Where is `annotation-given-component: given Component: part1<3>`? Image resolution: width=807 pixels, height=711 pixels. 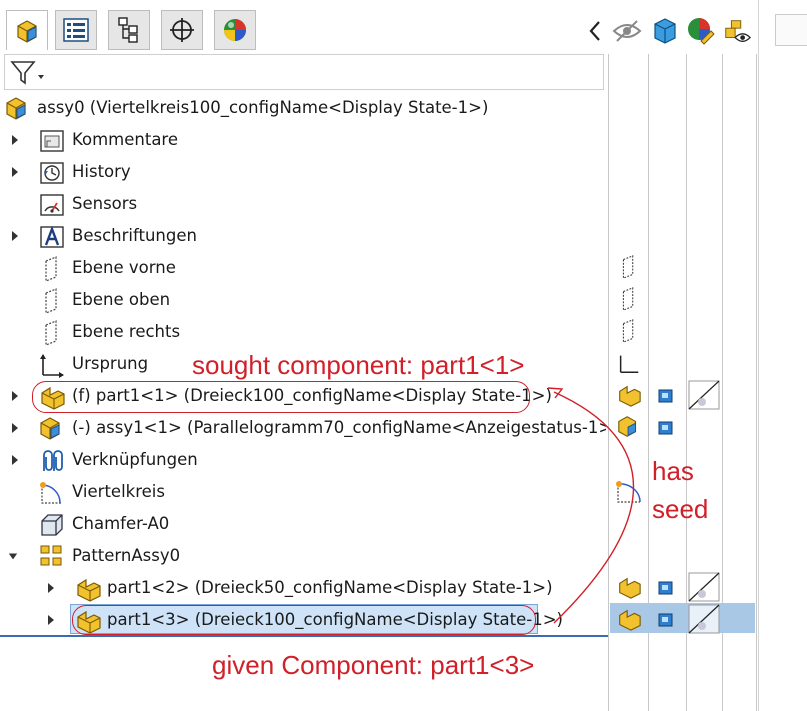 annotation-given-component: given Component: part1<3> is located at coordinates (373, 665).